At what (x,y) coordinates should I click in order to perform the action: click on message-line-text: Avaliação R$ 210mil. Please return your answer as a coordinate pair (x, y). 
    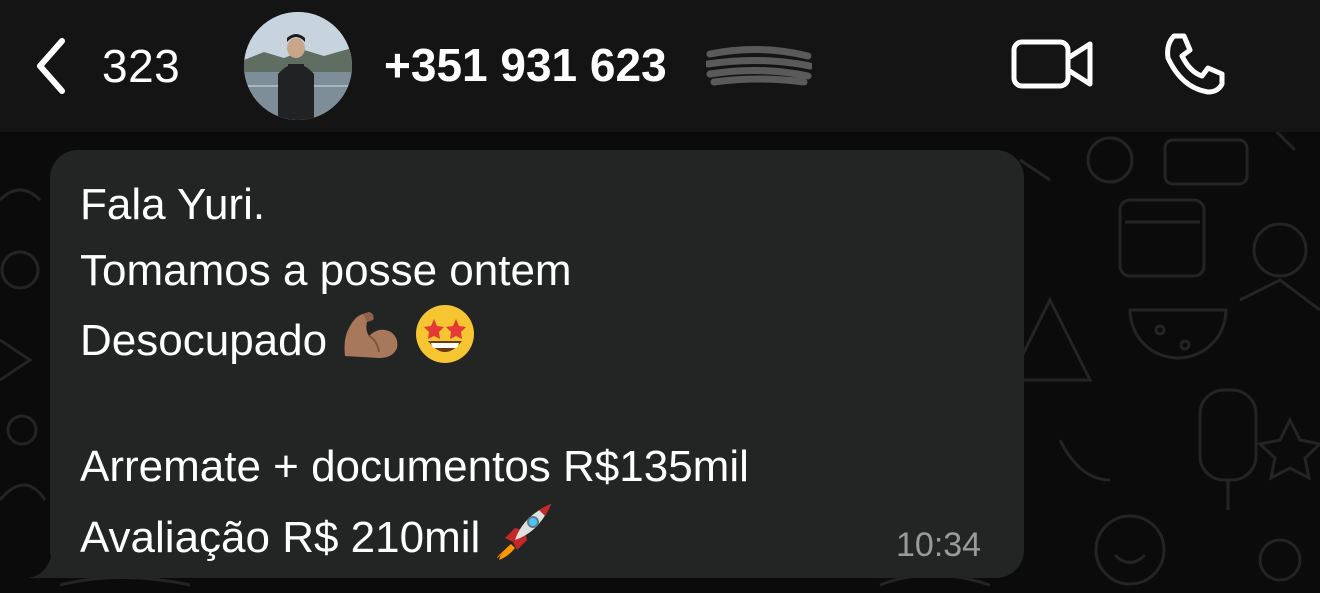
    Looking at the image, I should click on (280, 537).